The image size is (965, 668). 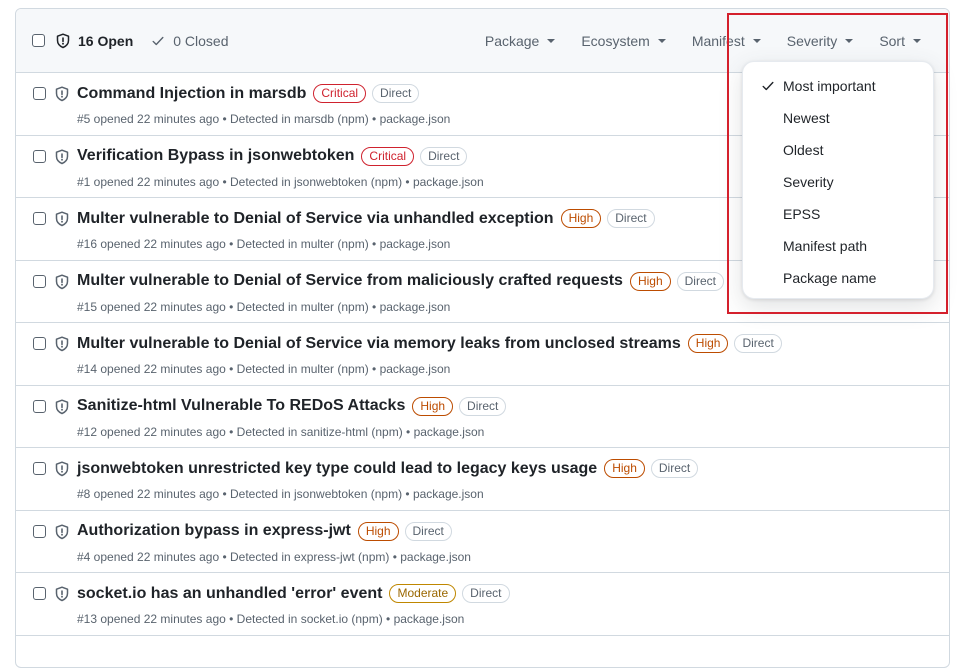 What do you see at coordinates (201, 40) in the screenshot?
I see `closed-count-label: 0 Closed` at bounding box center [201, 40].